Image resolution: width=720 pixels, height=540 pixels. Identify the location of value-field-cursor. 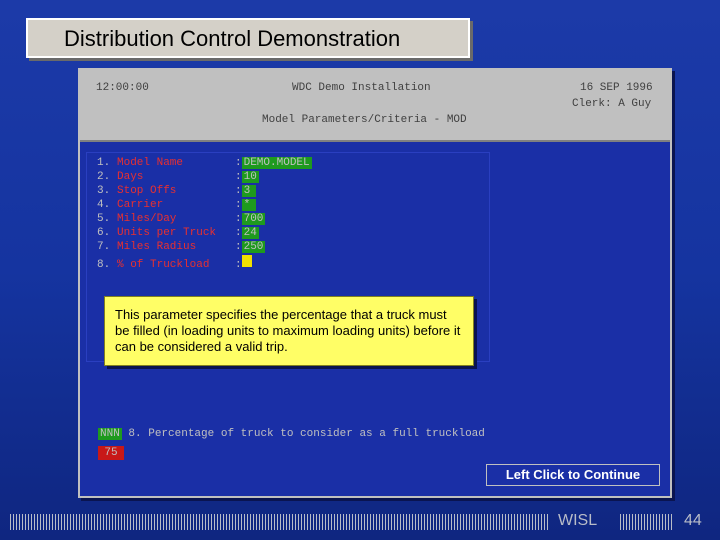
(246, 261).